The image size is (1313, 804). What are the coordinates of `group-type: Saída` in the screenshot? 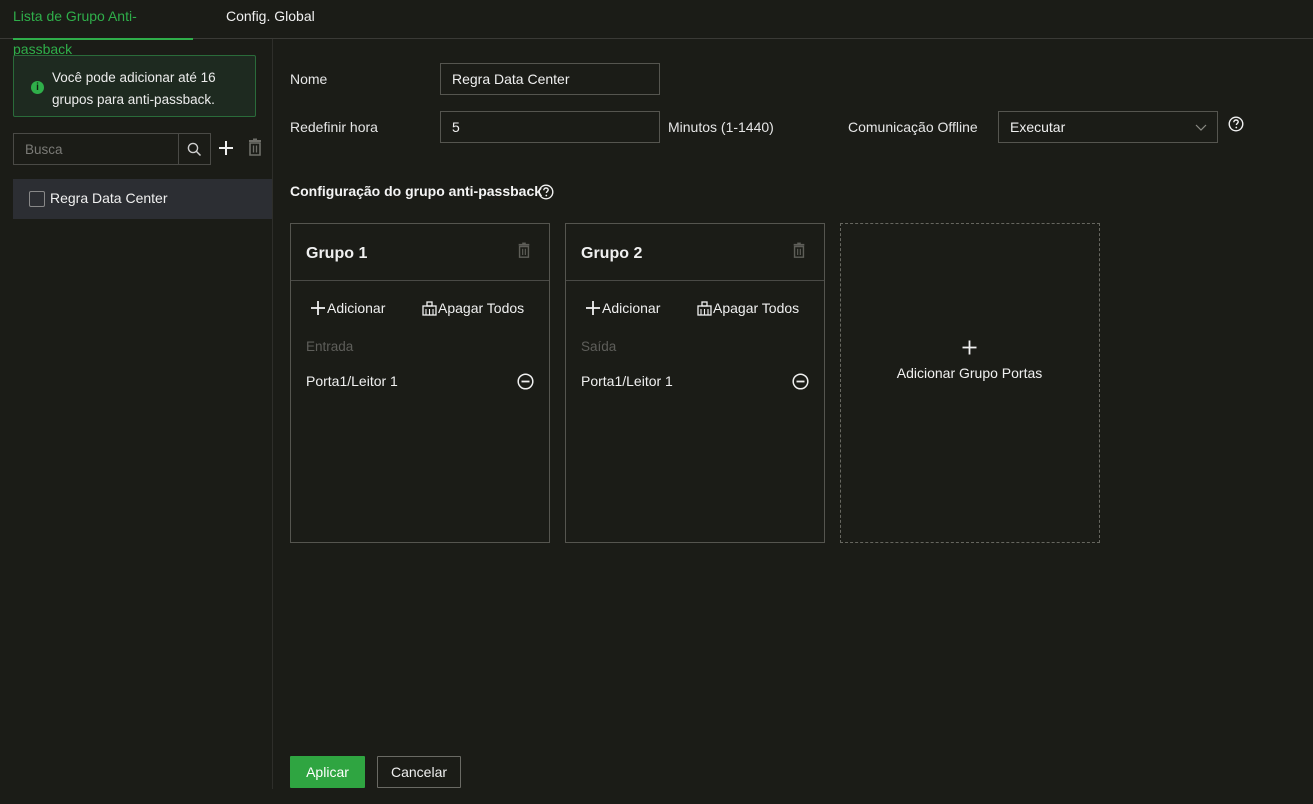 It's located at (599, 346).